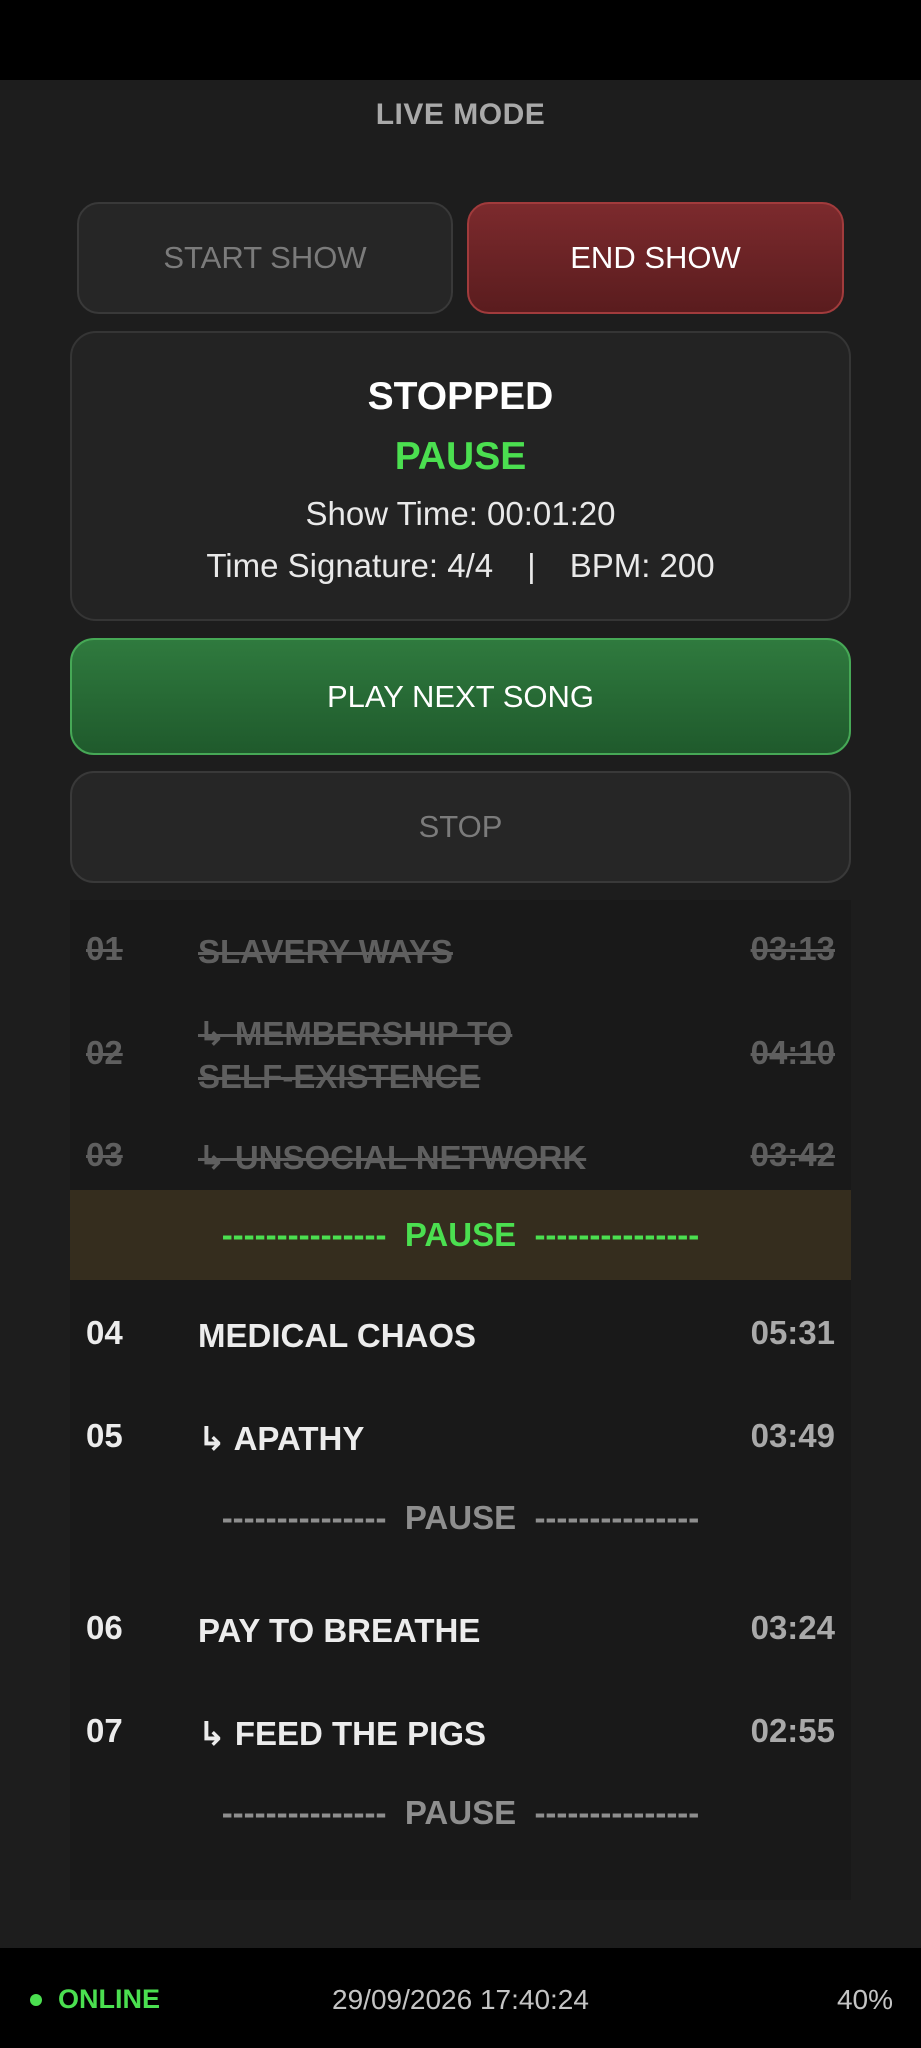 This screenshot has width=921, height=2048. I want to click on end-show-button: END SHOW, so click(655, 258).